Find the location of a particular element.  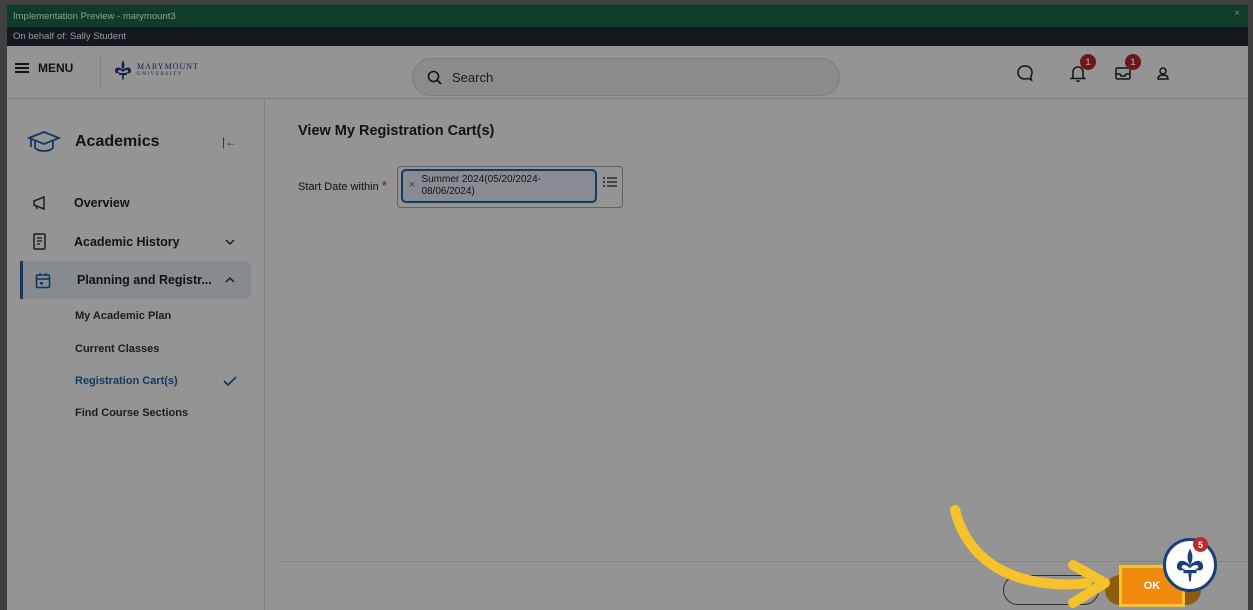

notifications-button: 1 is located at coordinates (1081, 69).